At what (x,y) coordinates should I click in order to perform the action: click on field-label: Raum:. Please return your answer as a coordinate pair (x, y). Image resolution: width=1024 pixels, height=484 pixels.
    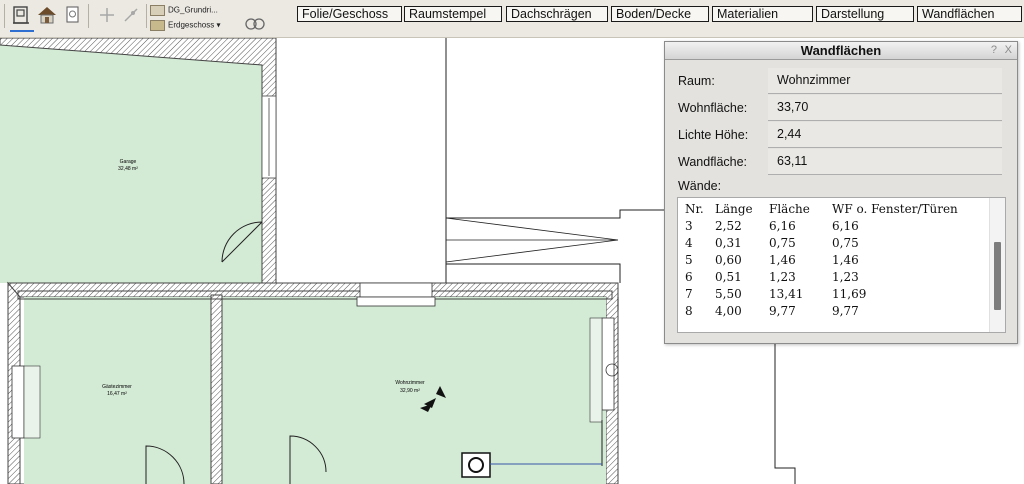
    Looking at the image, I should click on (696, 81).